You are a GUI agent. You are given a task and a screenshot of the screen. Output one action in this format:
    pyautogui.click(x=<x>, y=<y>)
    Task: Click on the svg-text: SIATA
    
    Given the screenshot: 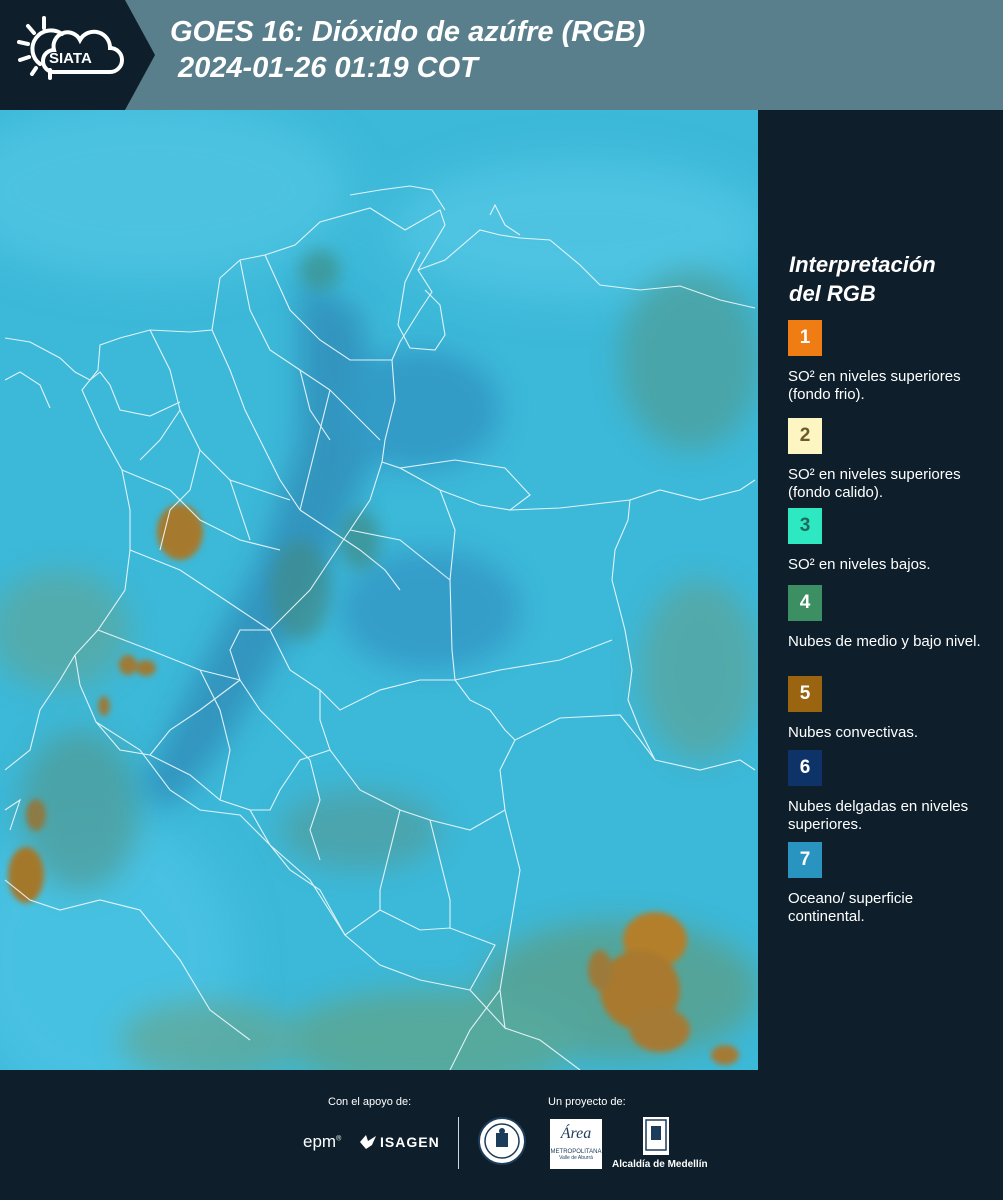 What is the action you would take?
    pyautogui.click(x=70, y=58)
    